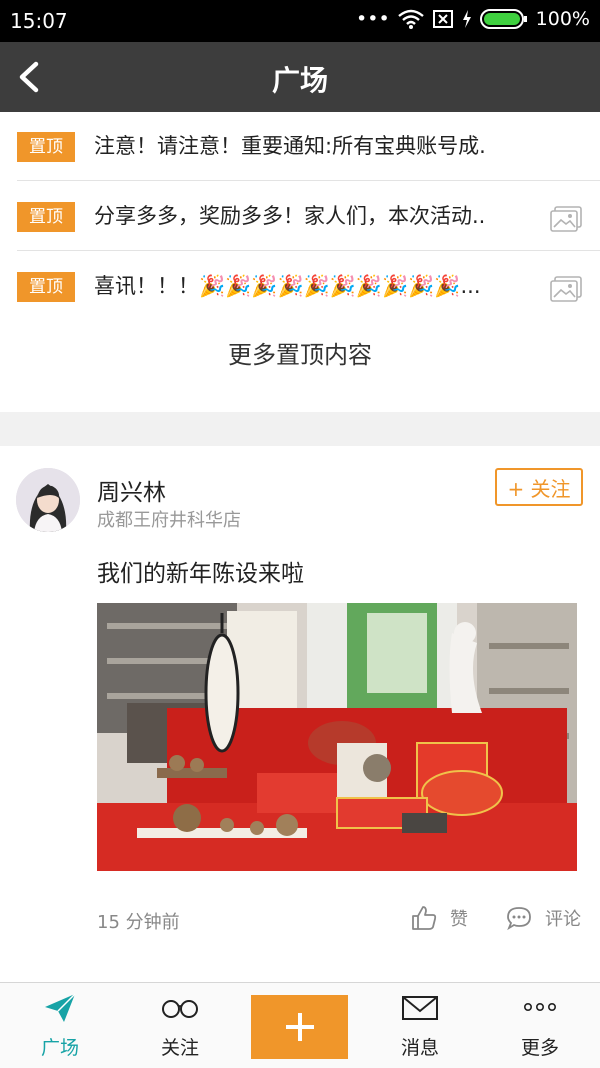 This screenshot has height=1068, width=600. Describe the element at coordinates (519, 919) in the screenshot. I see `comment-icon` at that location.